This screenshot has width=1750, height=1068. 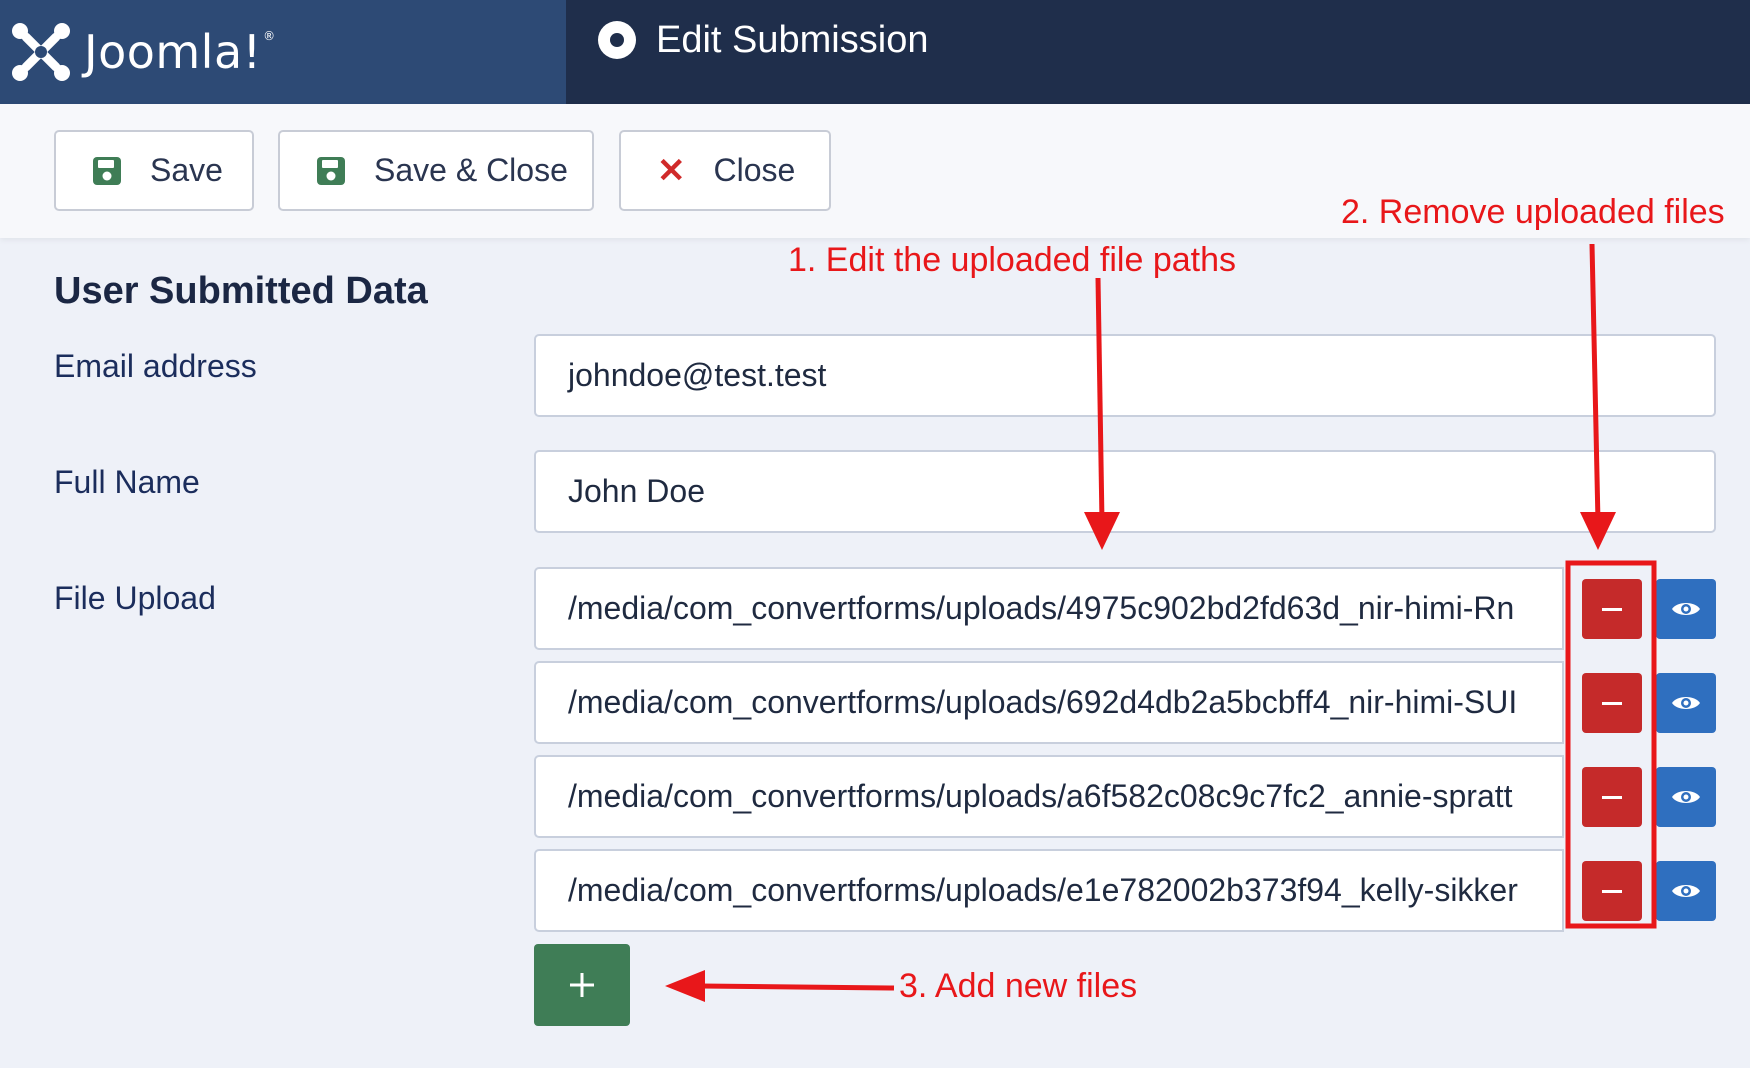 What do you see at coordinates (636, 491) in the screenshot?
I see `full-name-value: John Doe` at bounding box center [636, 491].